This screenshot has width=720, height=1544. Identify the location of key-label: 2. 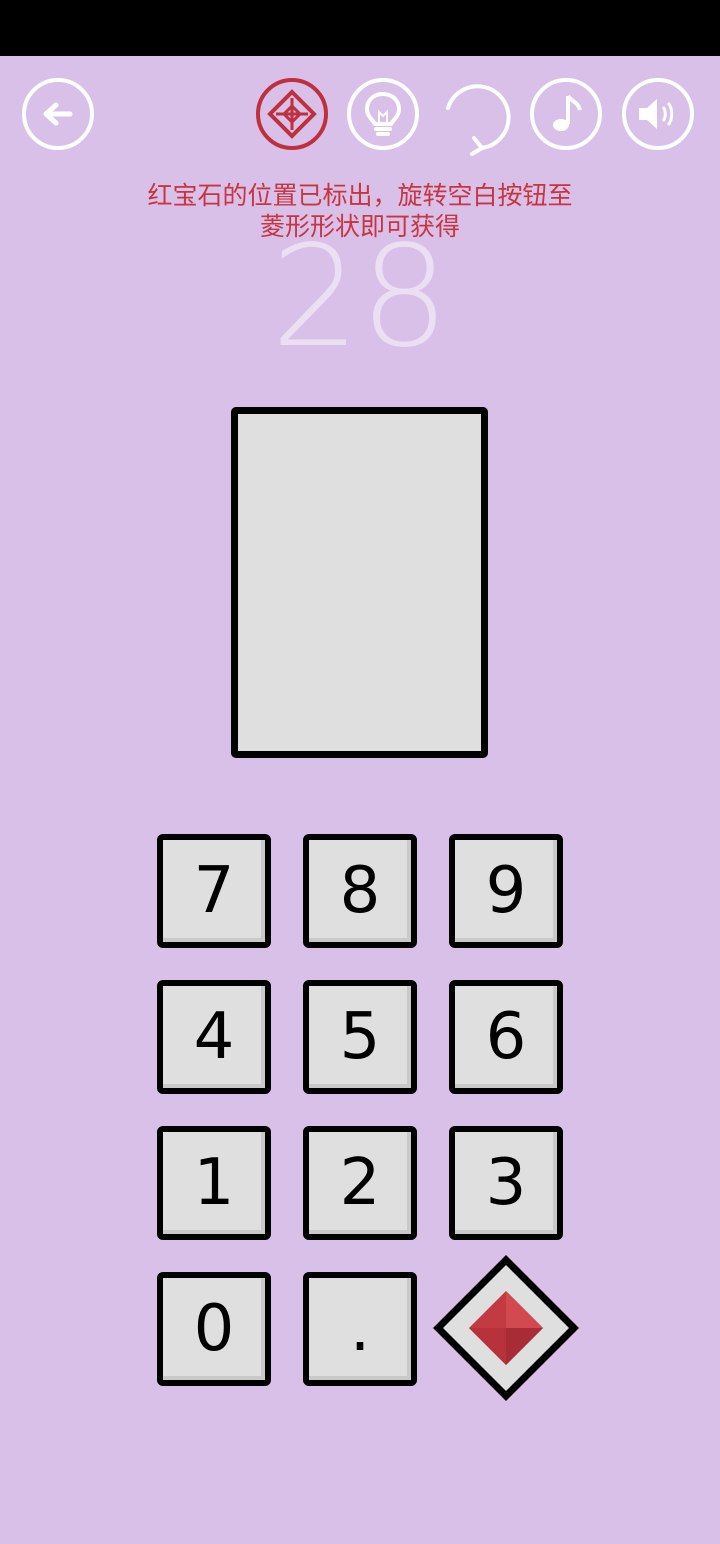
(360, 1183).